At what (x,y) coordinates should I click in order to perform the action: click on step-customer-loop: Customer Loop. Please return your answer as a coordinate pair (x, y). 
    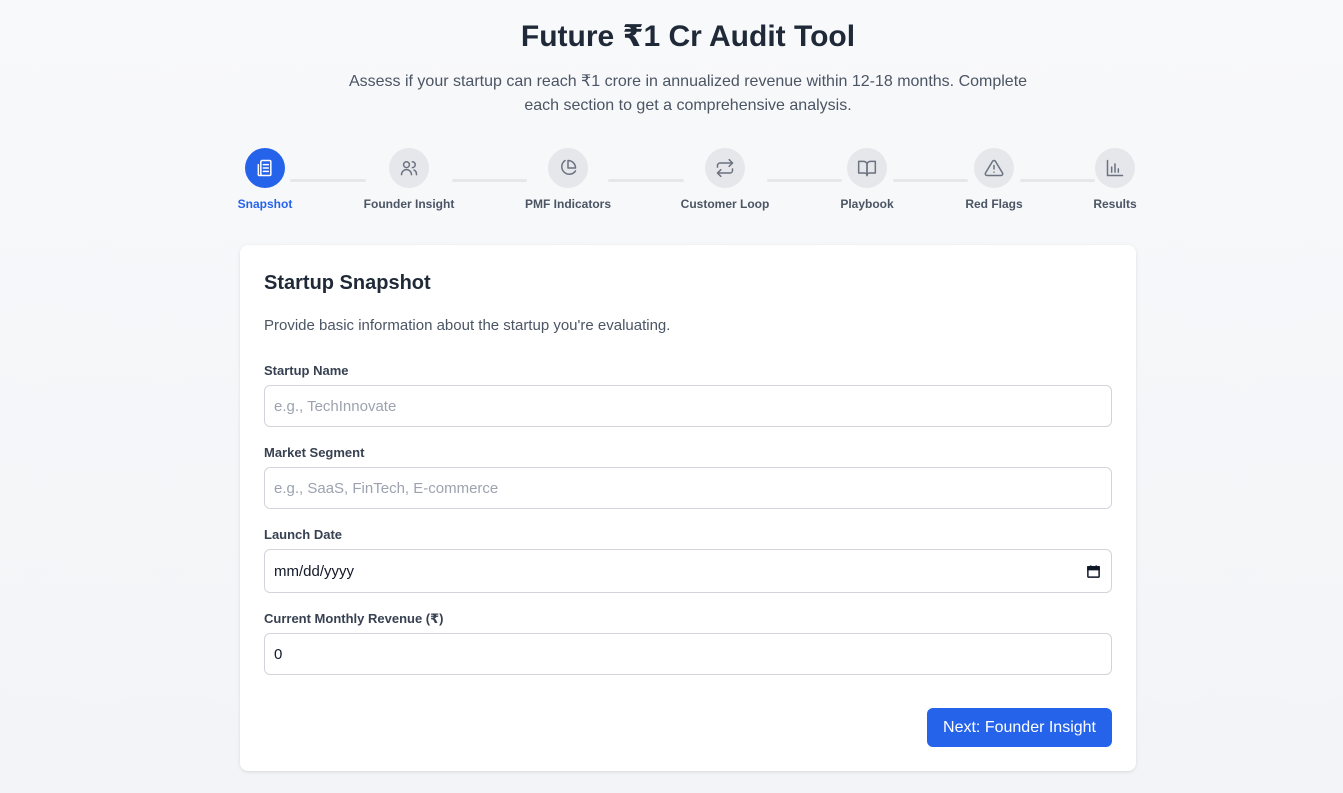
    Looking at the image, I should click on (725, 179).